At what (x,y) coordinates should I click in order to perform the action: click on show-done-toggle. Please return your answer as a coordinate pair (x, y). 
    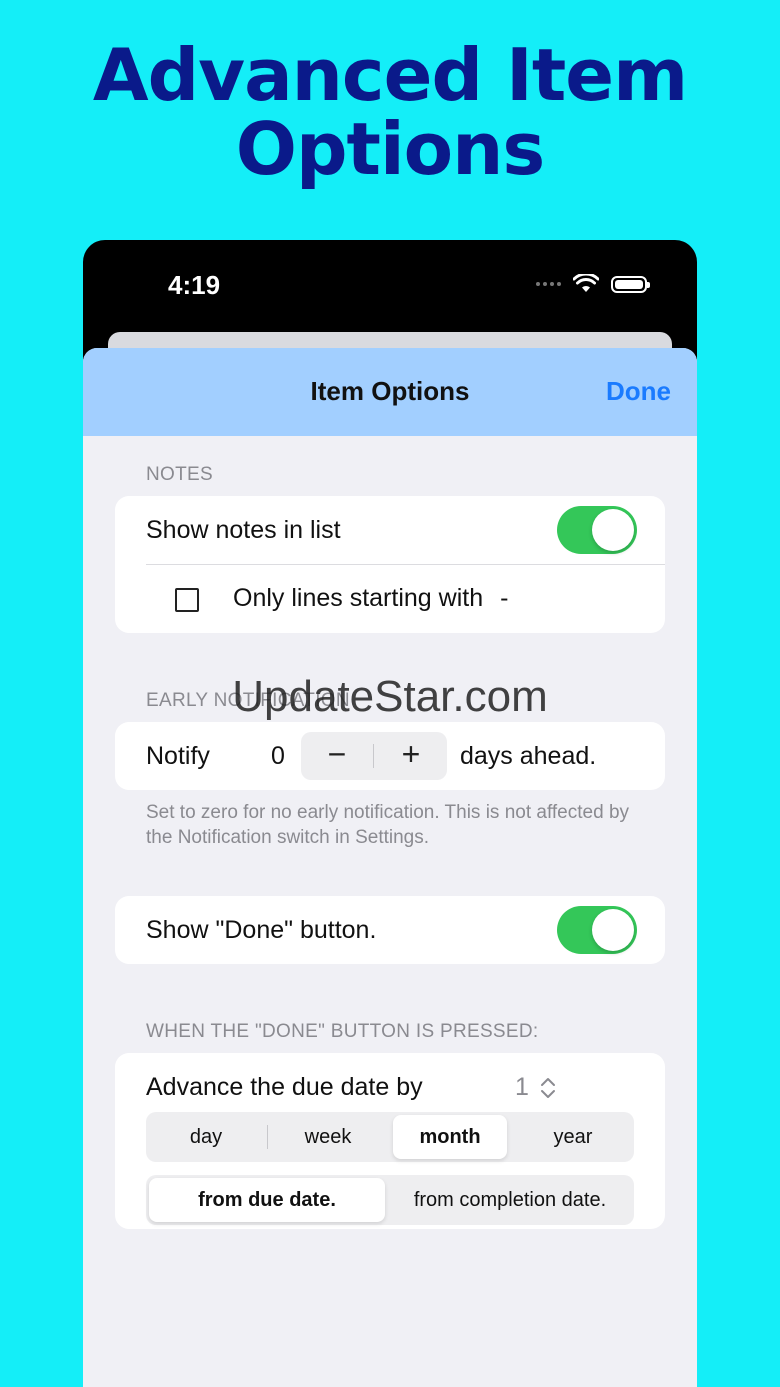
    Looking at the image, I should click on (597, 930).